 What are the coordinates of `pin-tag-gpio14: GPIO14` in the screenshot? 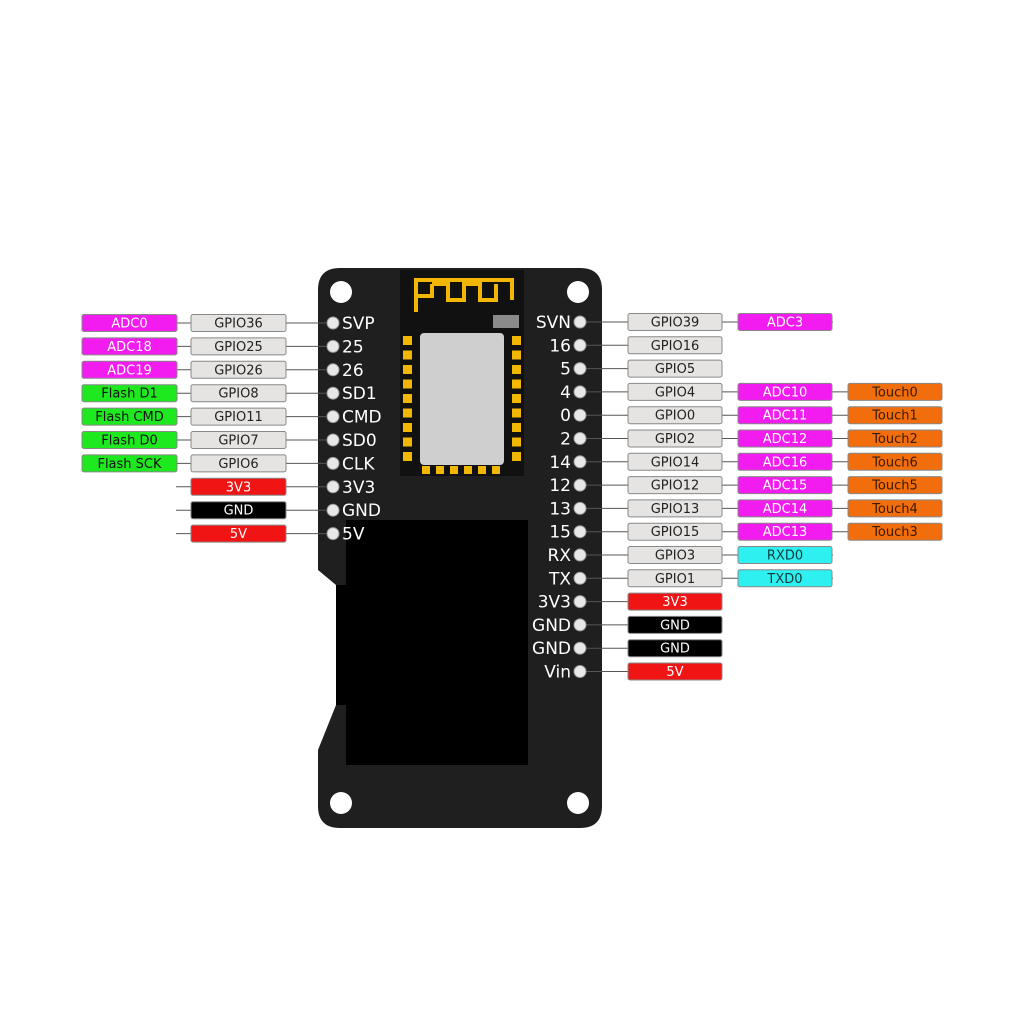 It's located at (675, 461).